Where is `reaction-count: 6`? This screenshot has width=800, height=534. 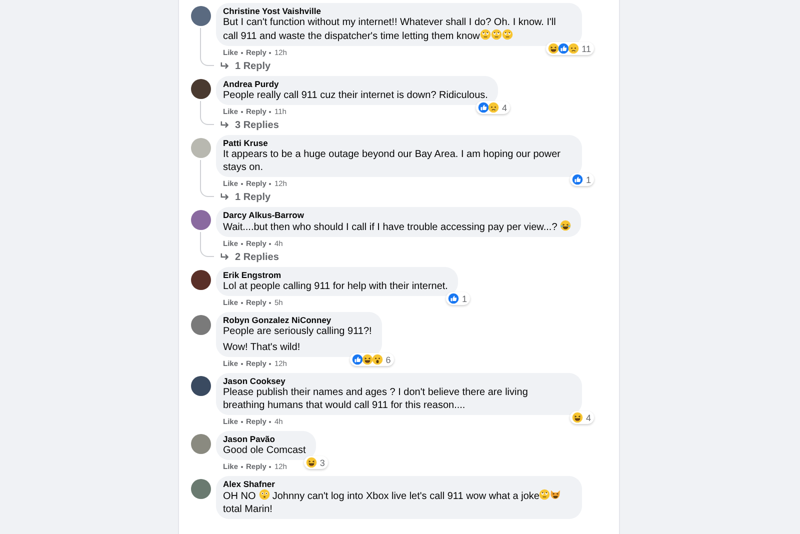 reaction-count: 6 is located at coordinates (388, 359).